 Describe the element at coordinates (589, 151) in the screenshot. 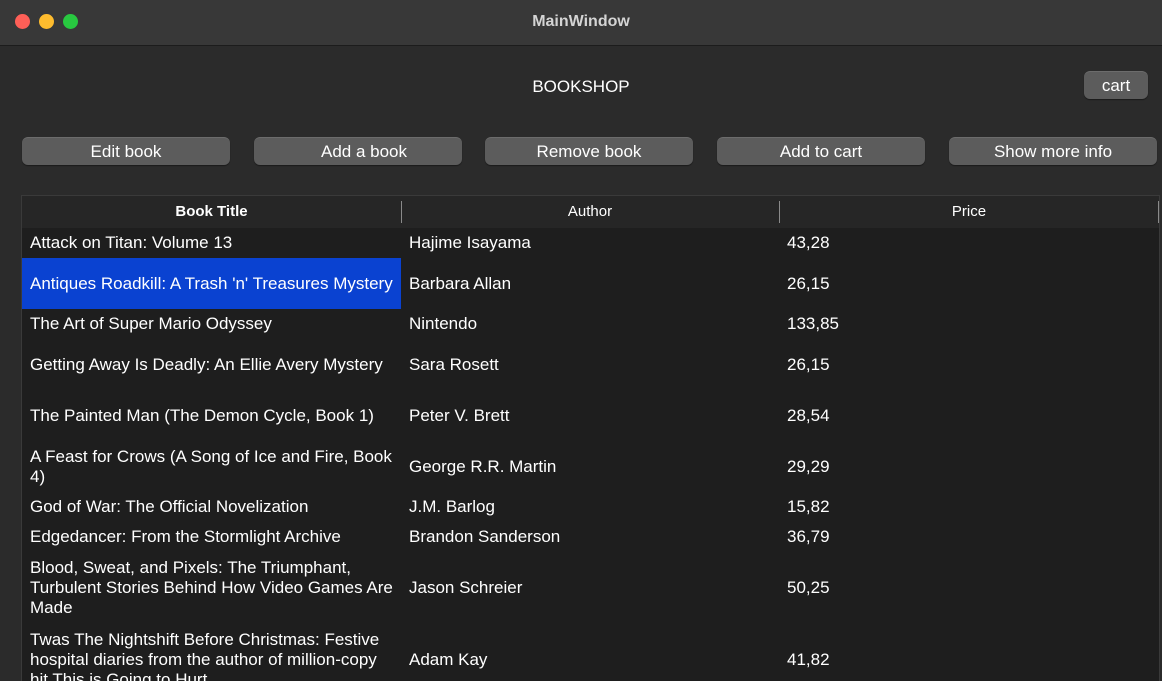

I see `remove-book-button: Remove book` at that location.